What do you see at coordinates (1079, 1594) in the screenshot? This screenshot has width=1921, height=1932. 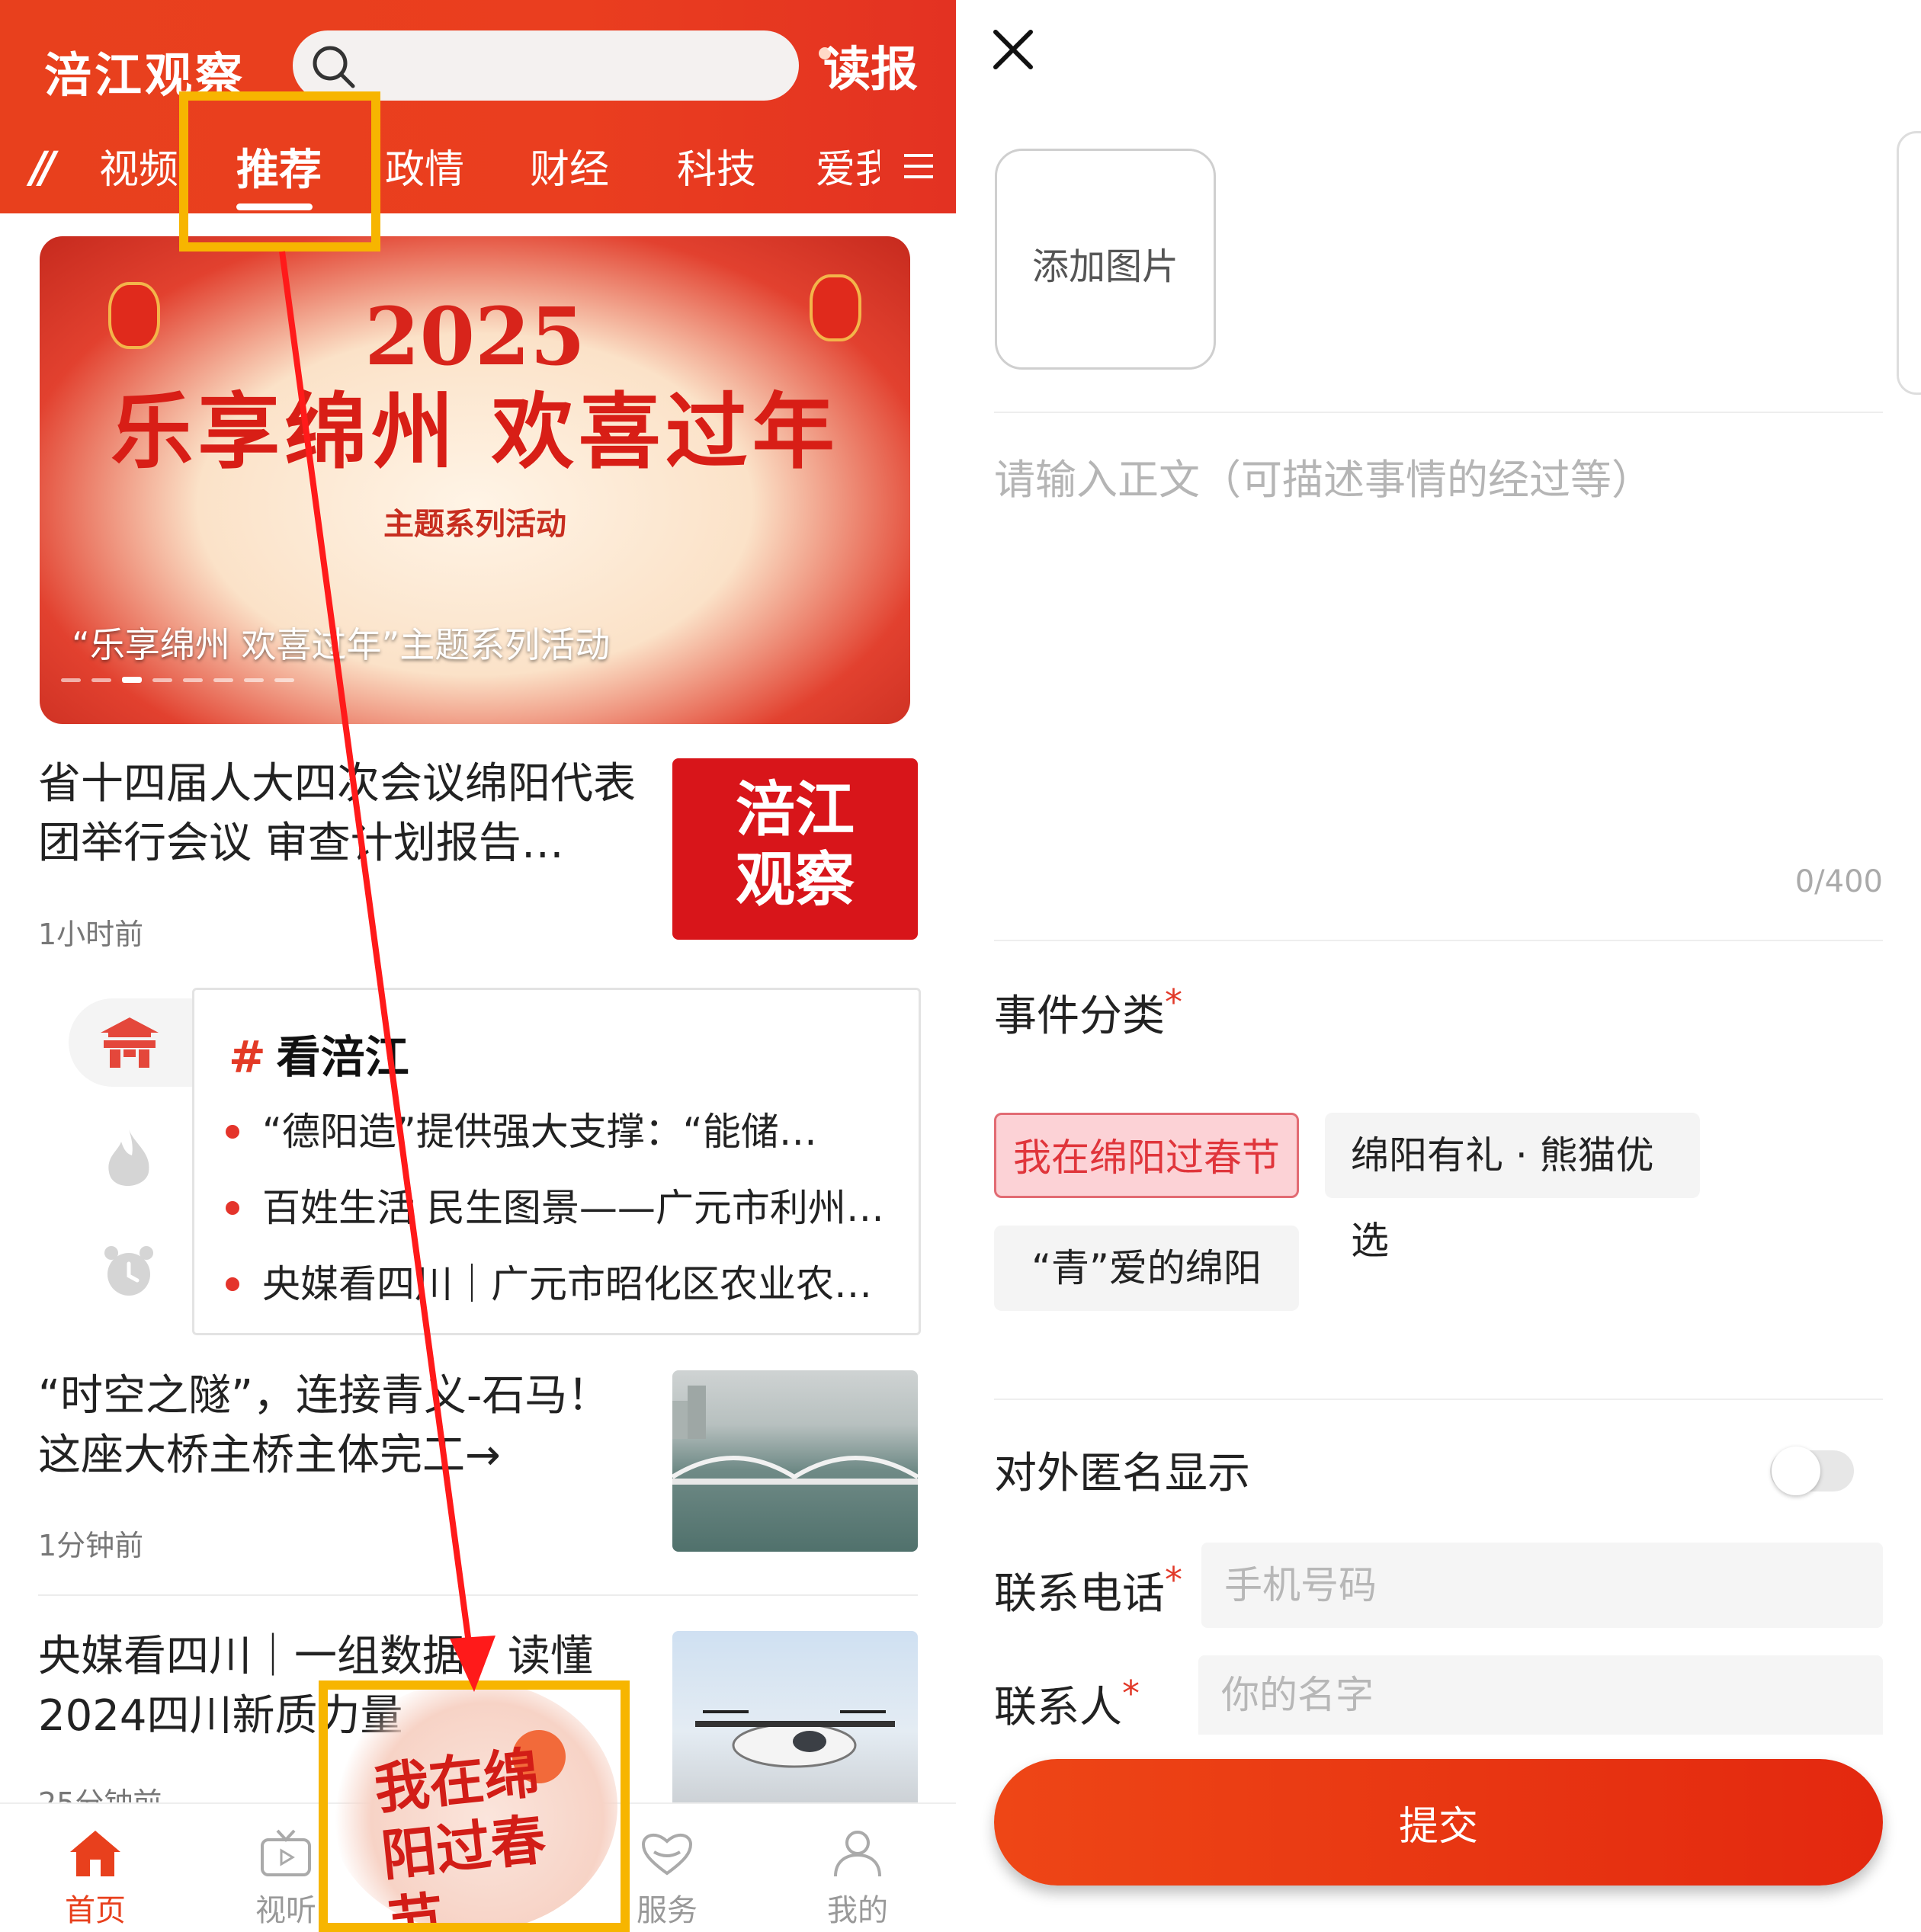 I see `phone-label-text: 联系电话` at bounding box center [1079, 1594].